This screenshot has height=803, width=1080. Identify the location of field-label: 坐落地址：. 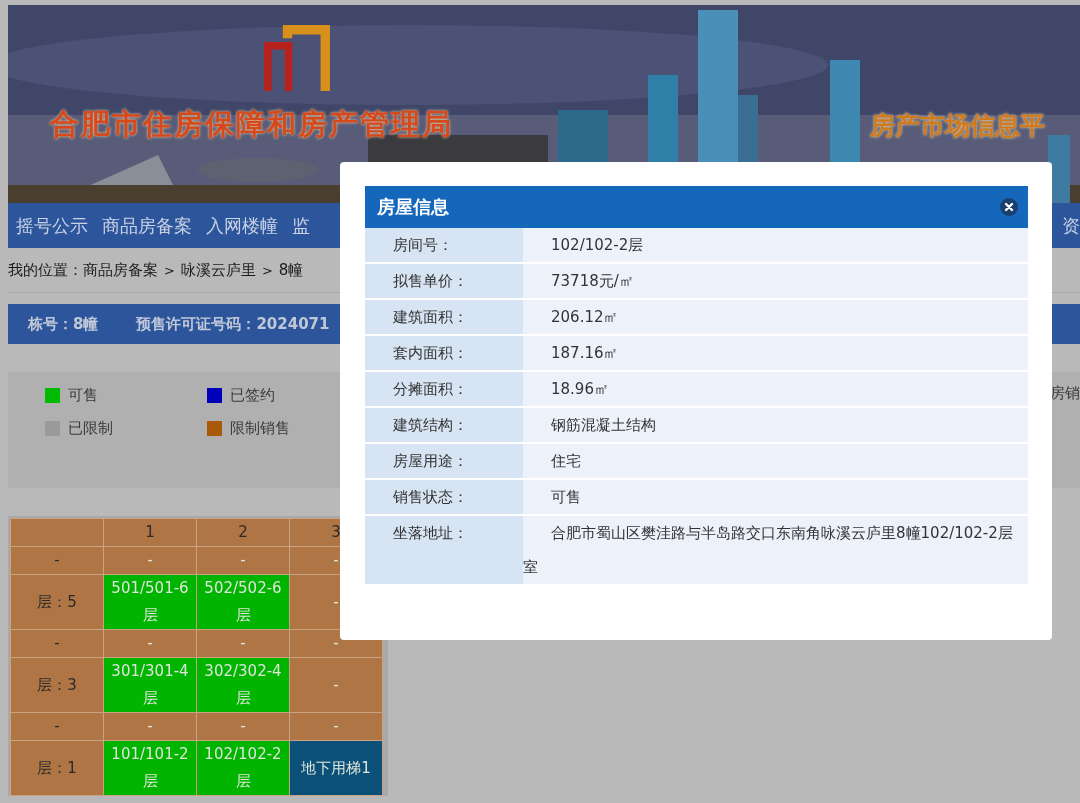
(430, 533).